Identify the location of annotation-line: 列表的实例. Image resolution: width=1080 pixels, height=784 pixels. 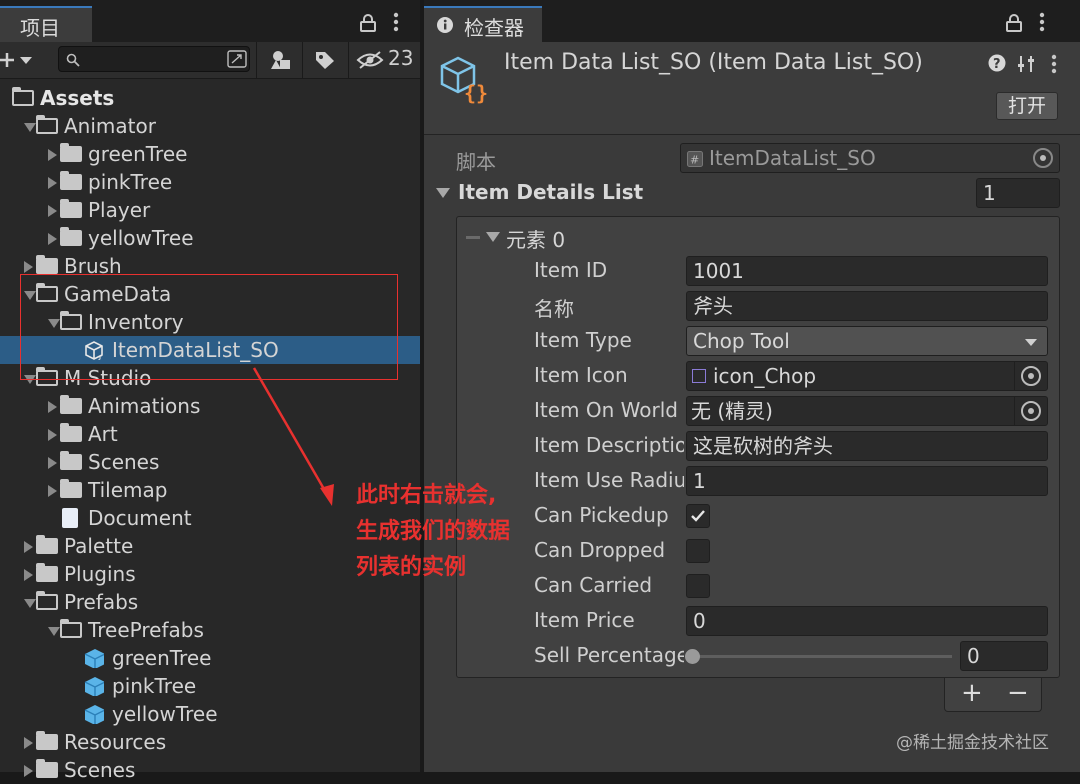
(411, 567).